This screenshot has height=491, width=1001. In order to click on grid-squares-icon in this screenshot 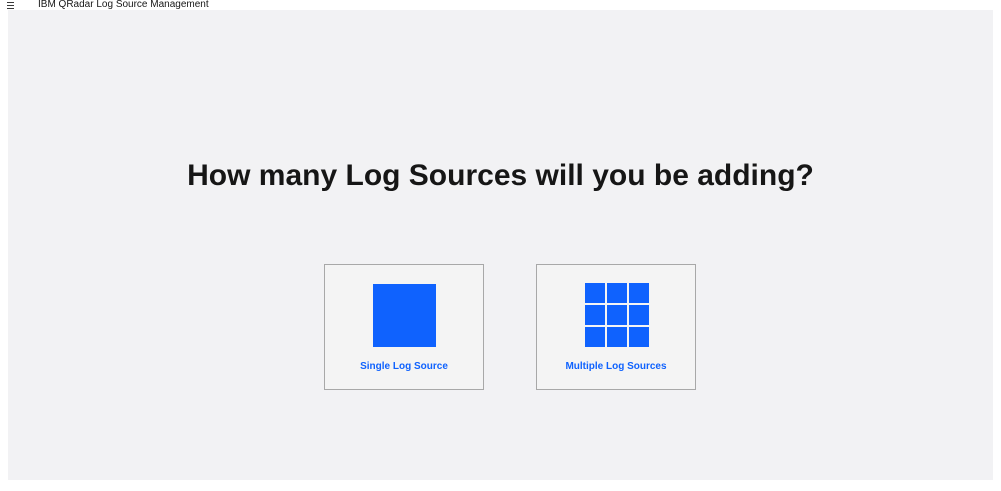, I will do `click(617, 315)`.